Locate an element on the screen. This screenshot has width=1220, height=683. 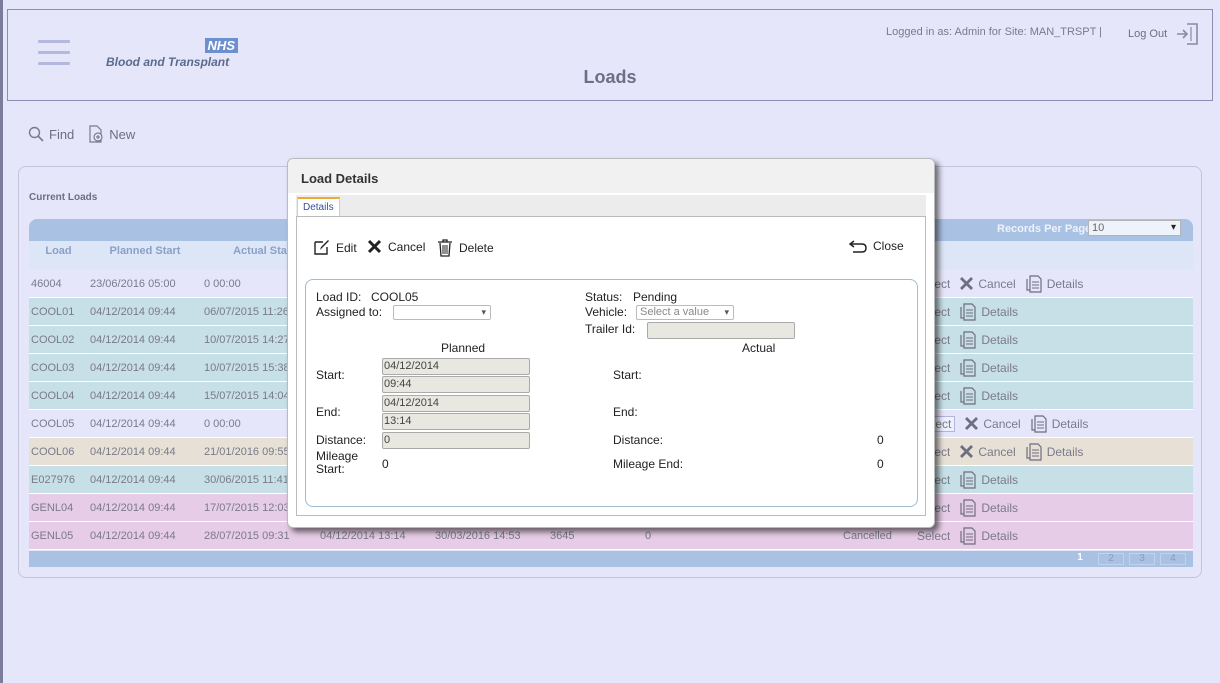
status-label: Status: is located at coordinates (604, 297).